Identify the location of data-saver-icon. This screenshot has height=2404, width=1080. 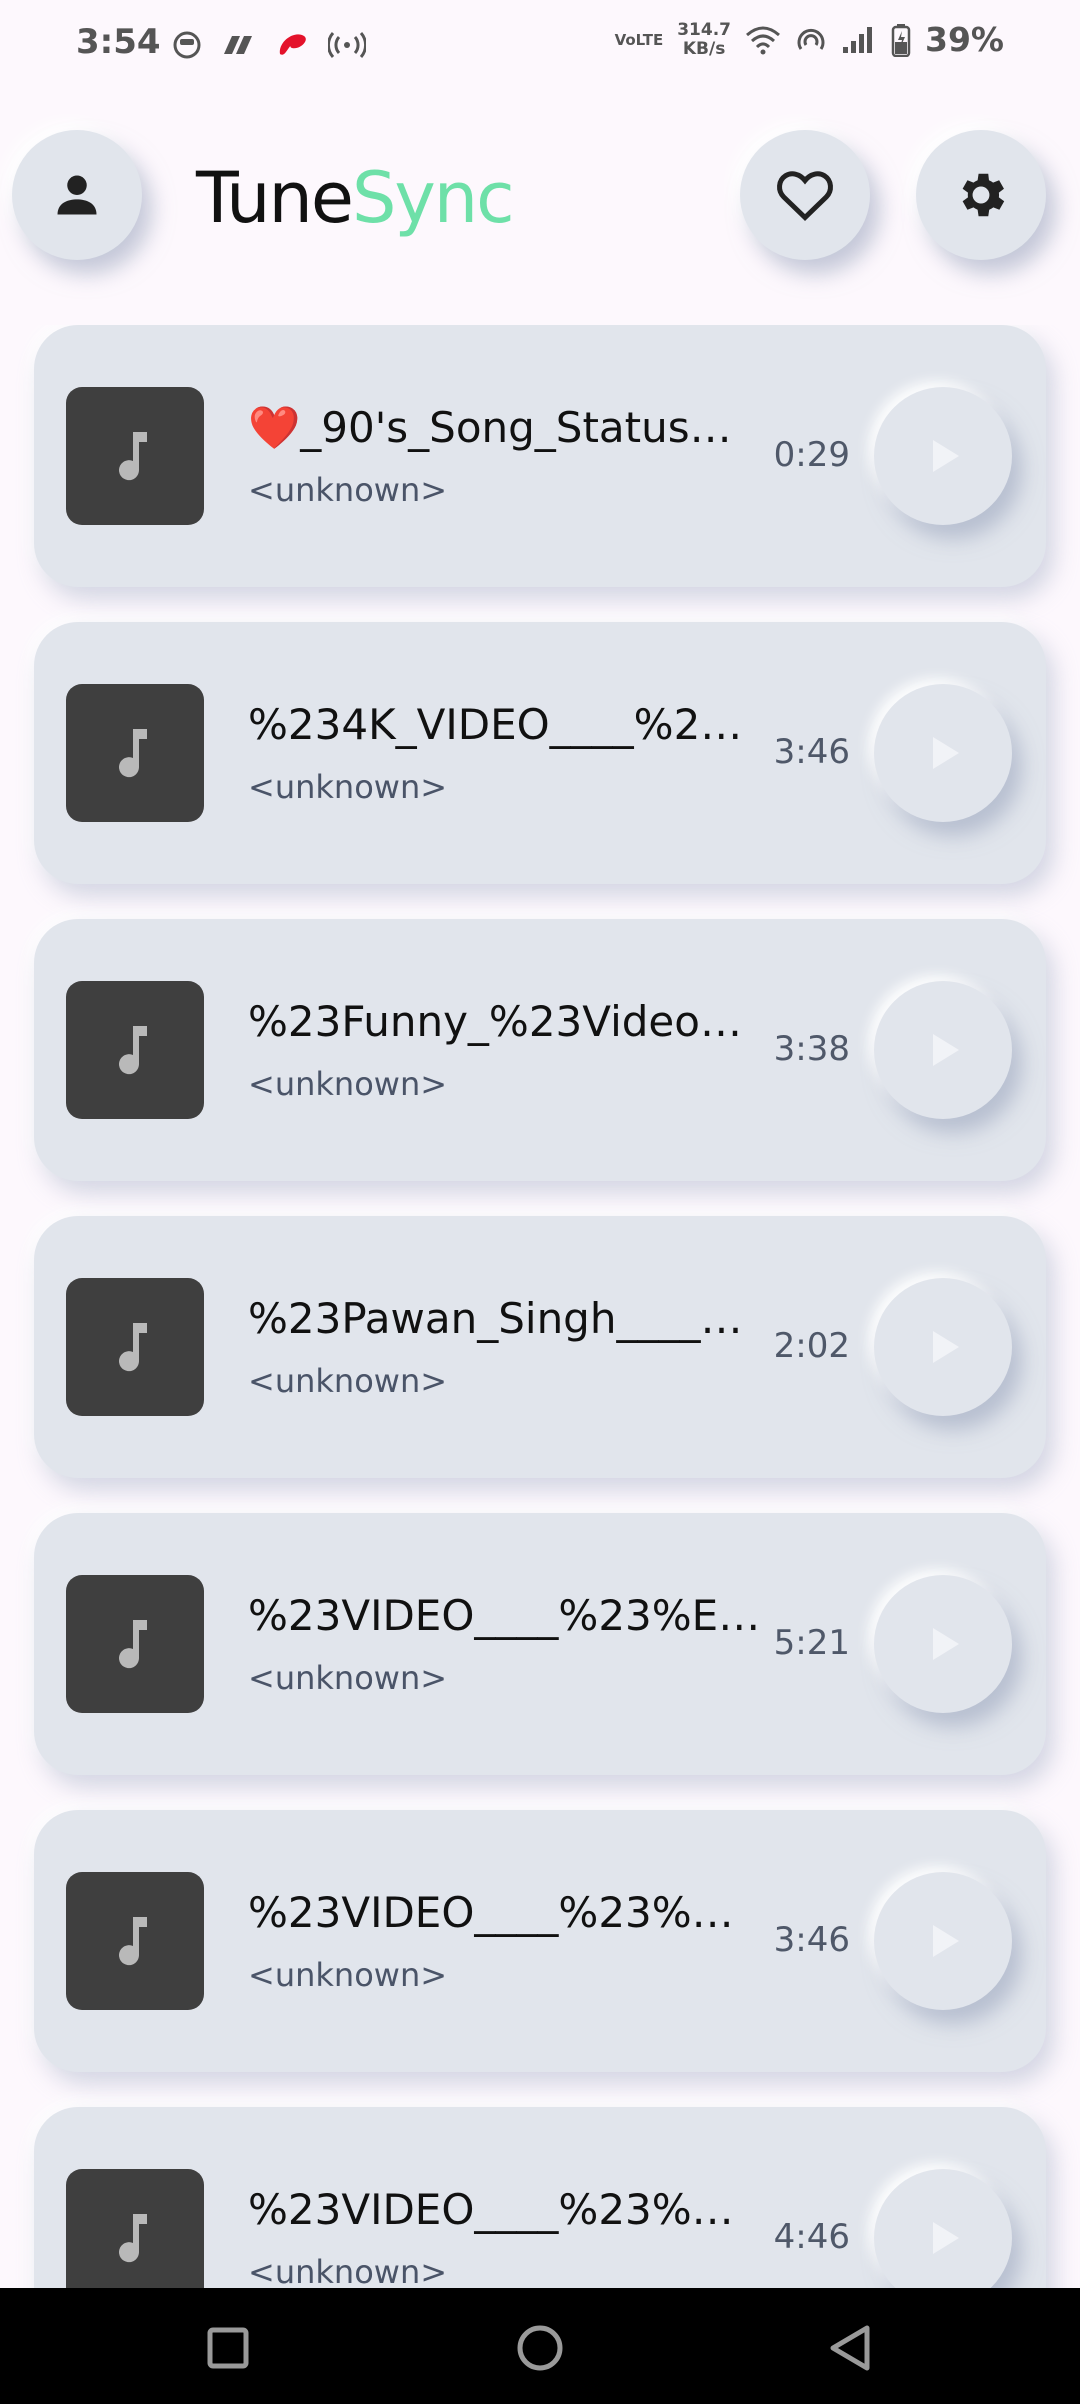
(811, 39).